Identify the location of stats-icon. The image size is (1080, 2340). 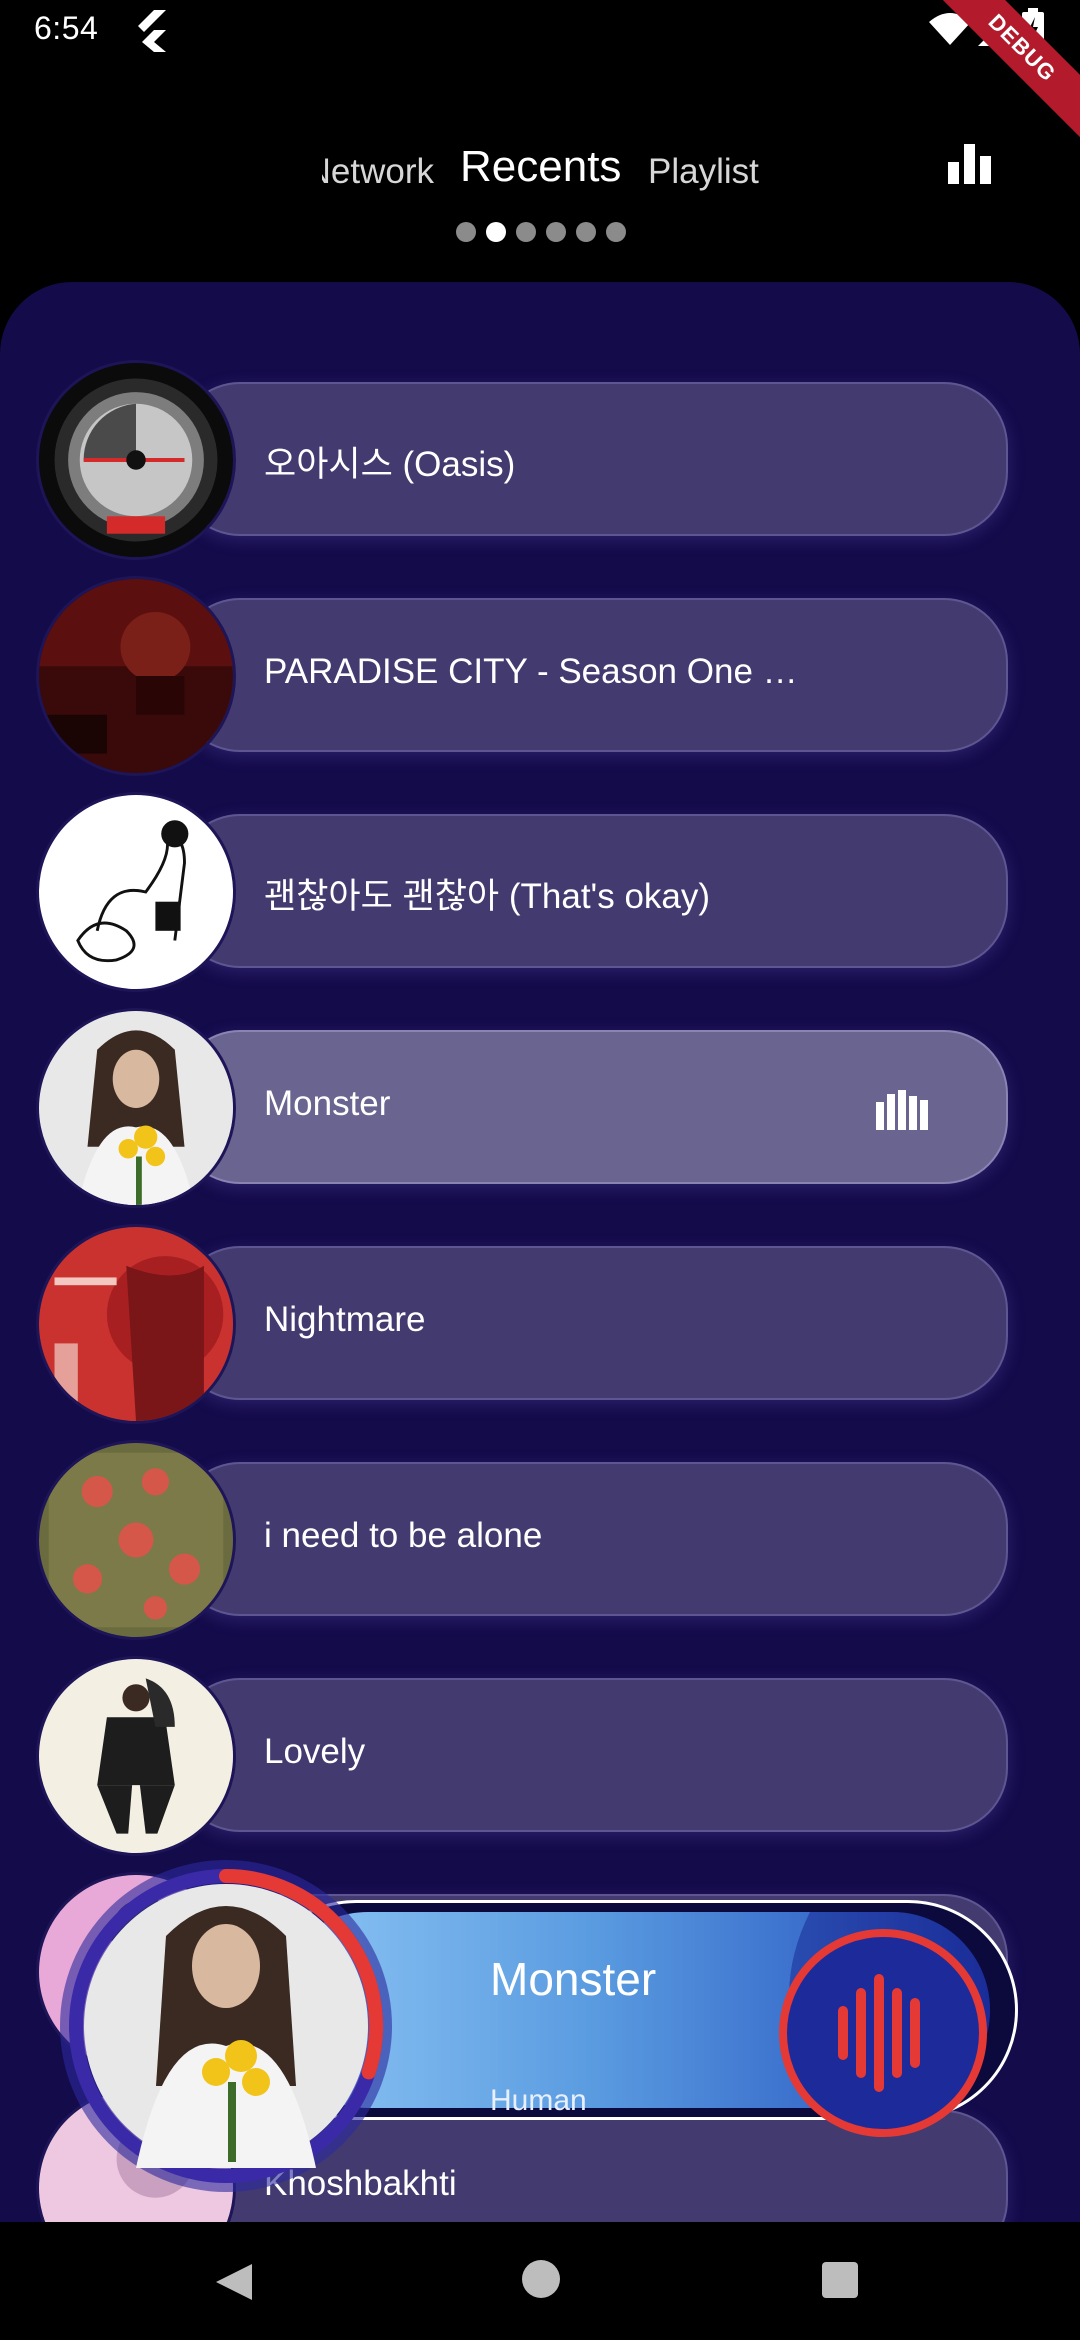
(970, 164).